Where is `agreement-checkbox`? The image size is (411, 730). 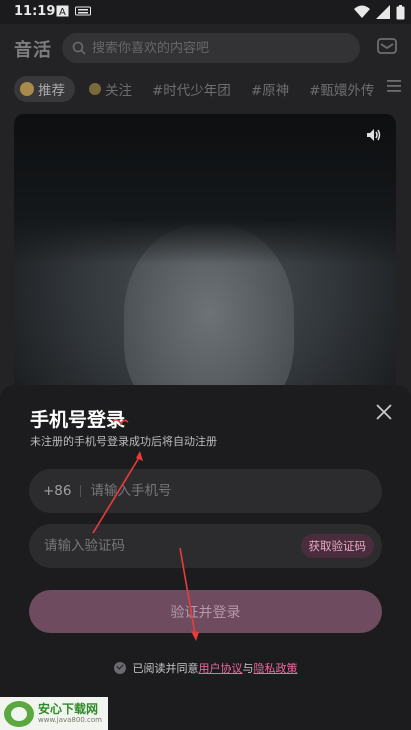
agreement-checkbox is located at coordinates (119, 668).